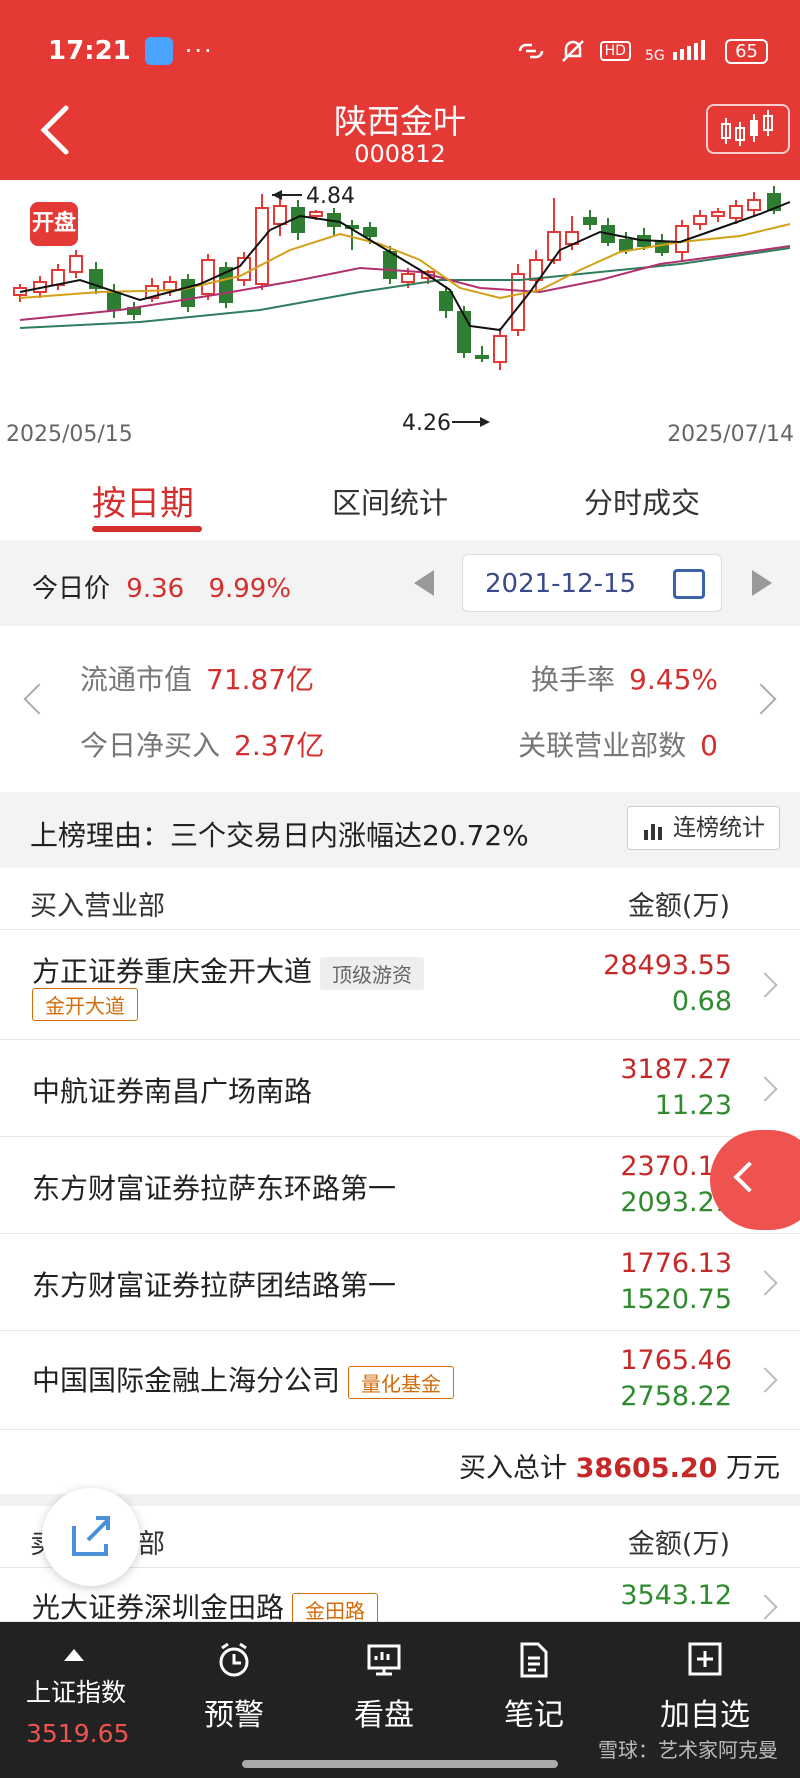  I want to click on buy-row: 方正证券重庆金开大道 顶级游资 金开大道 28493.55 0.68, so click(400, 985).